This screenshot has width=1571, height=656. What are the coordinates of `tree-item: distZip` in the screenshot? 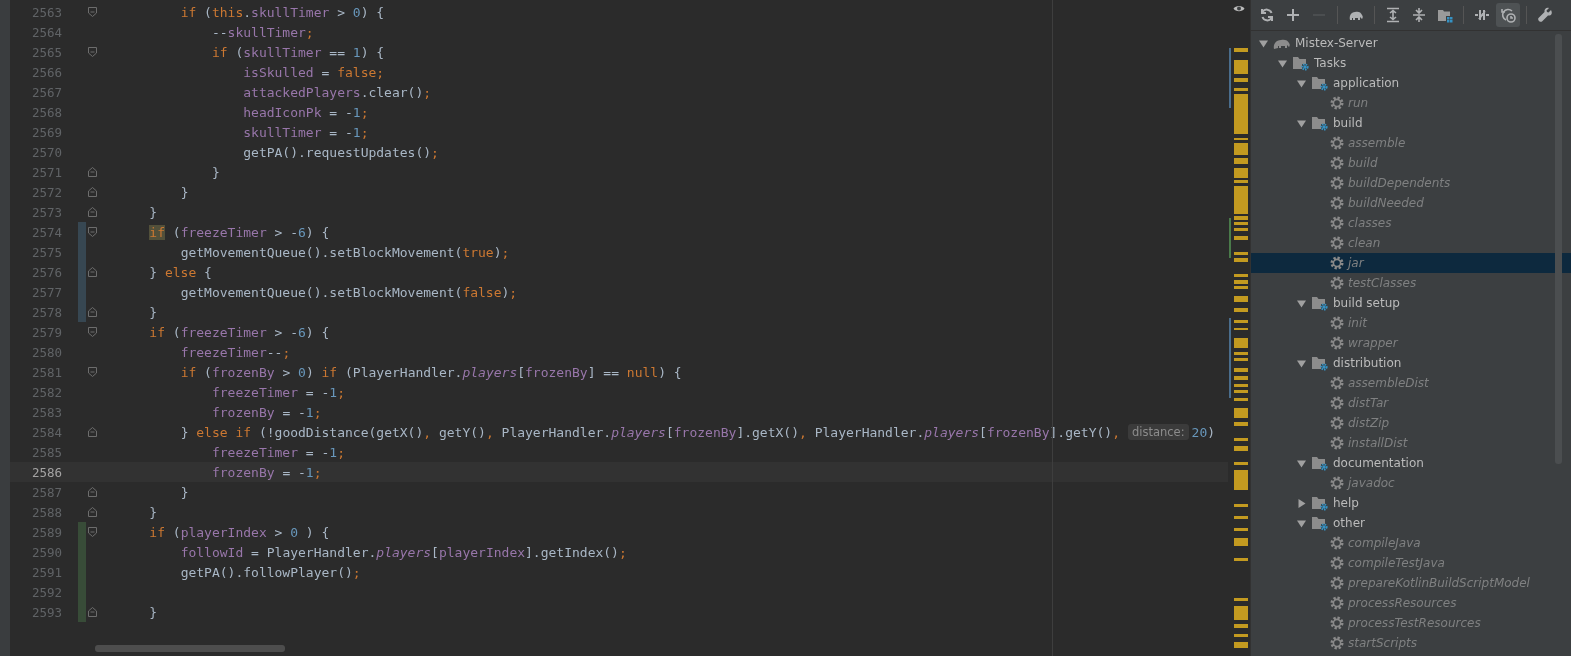 It's located at (1411, 423).